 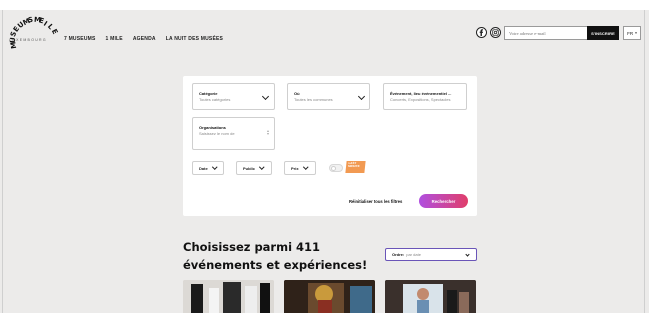 What do you see at coordinates (203, 168) in the screenshot?
I see `date-filter-label: Date` at bounding box center [203, 168].